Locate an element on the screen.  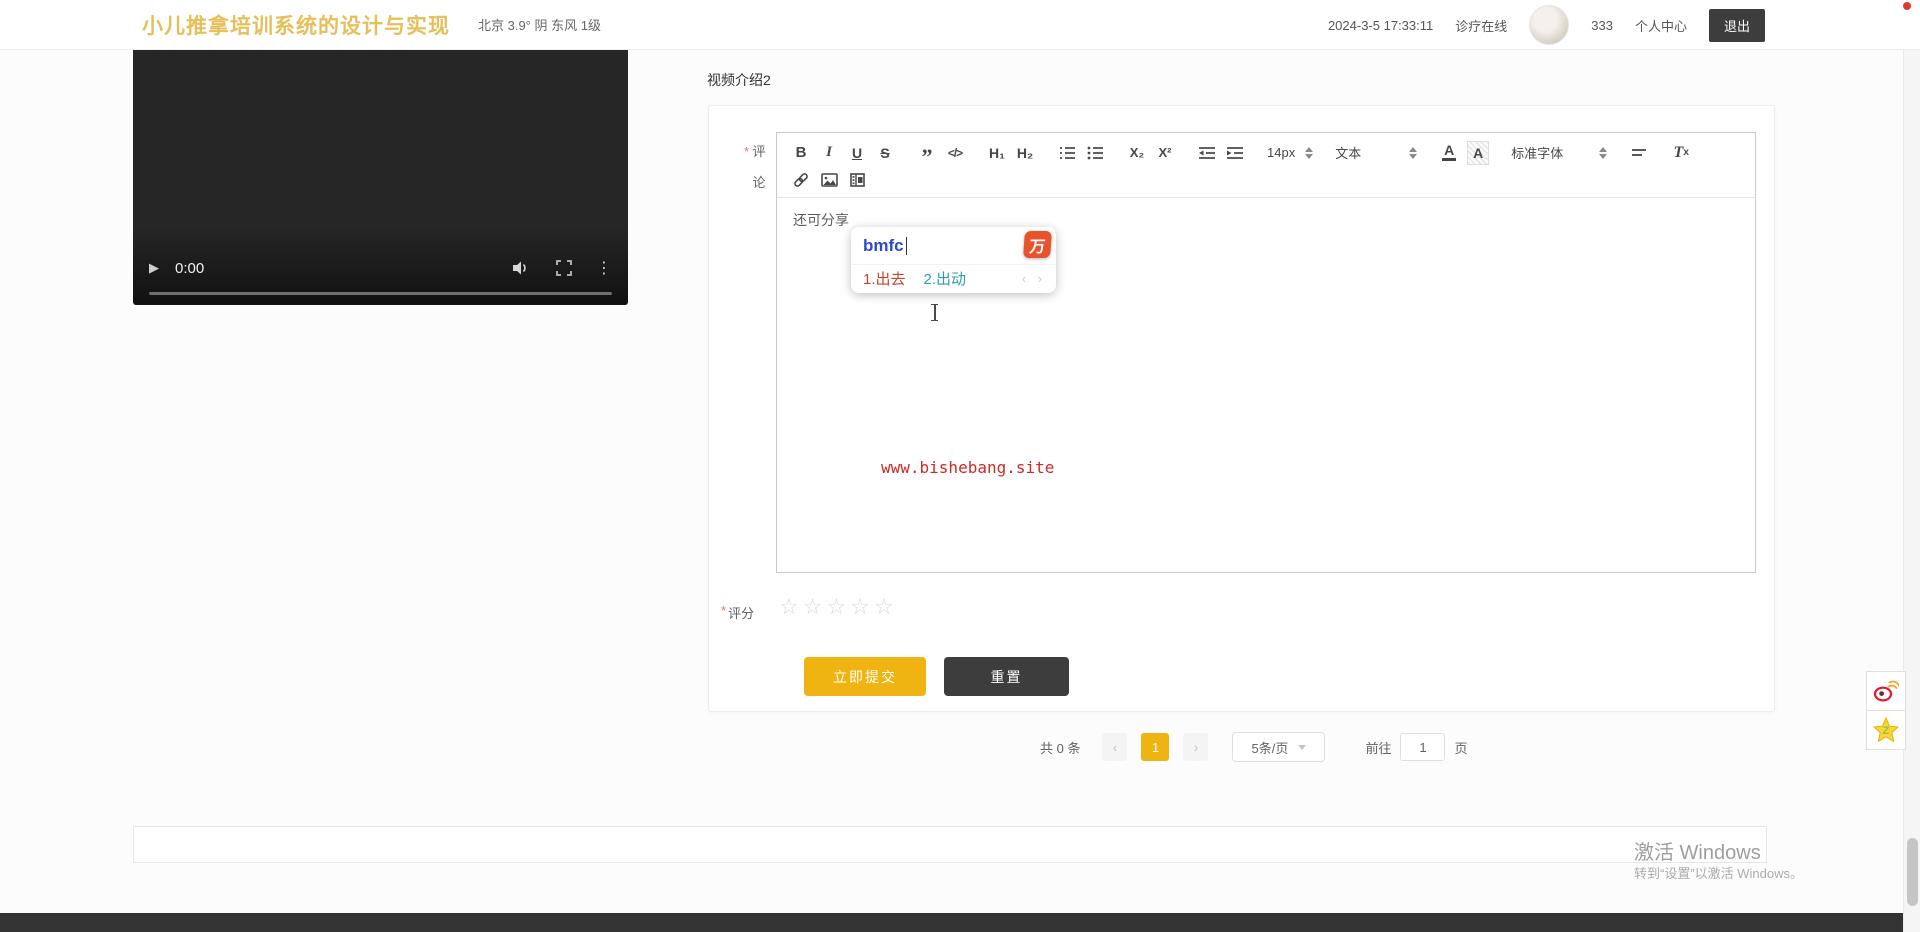
ime-page-arrows: ‹ › is located at coordinates (1034, 278).